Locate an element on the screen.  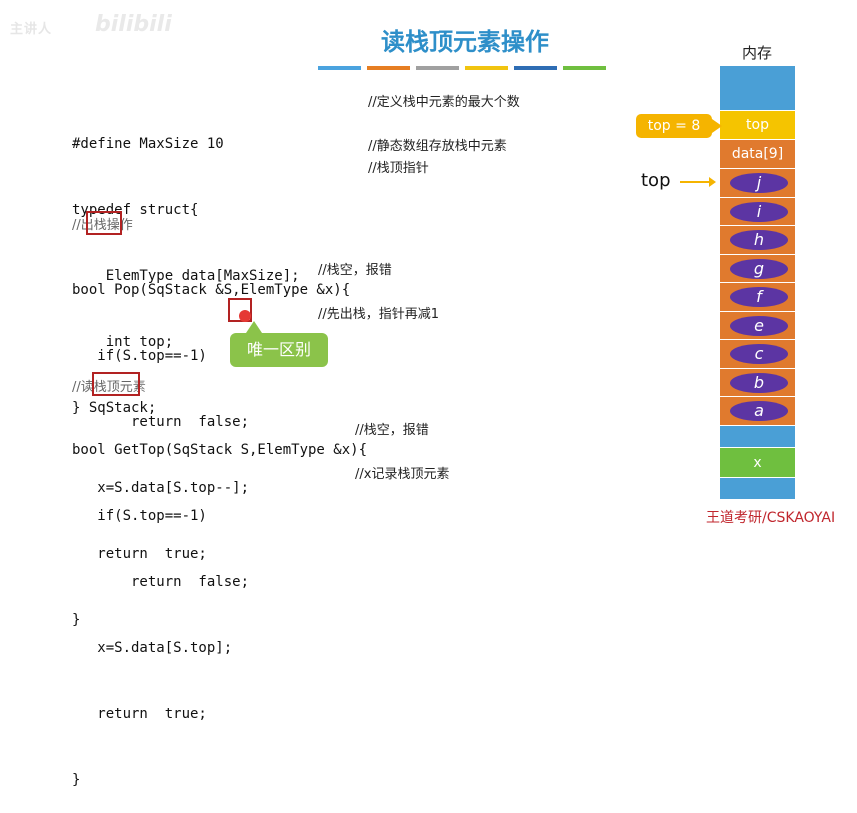
brand-watermark: 王道考研/CSKAOYAI is located at coordinates (771, 518).